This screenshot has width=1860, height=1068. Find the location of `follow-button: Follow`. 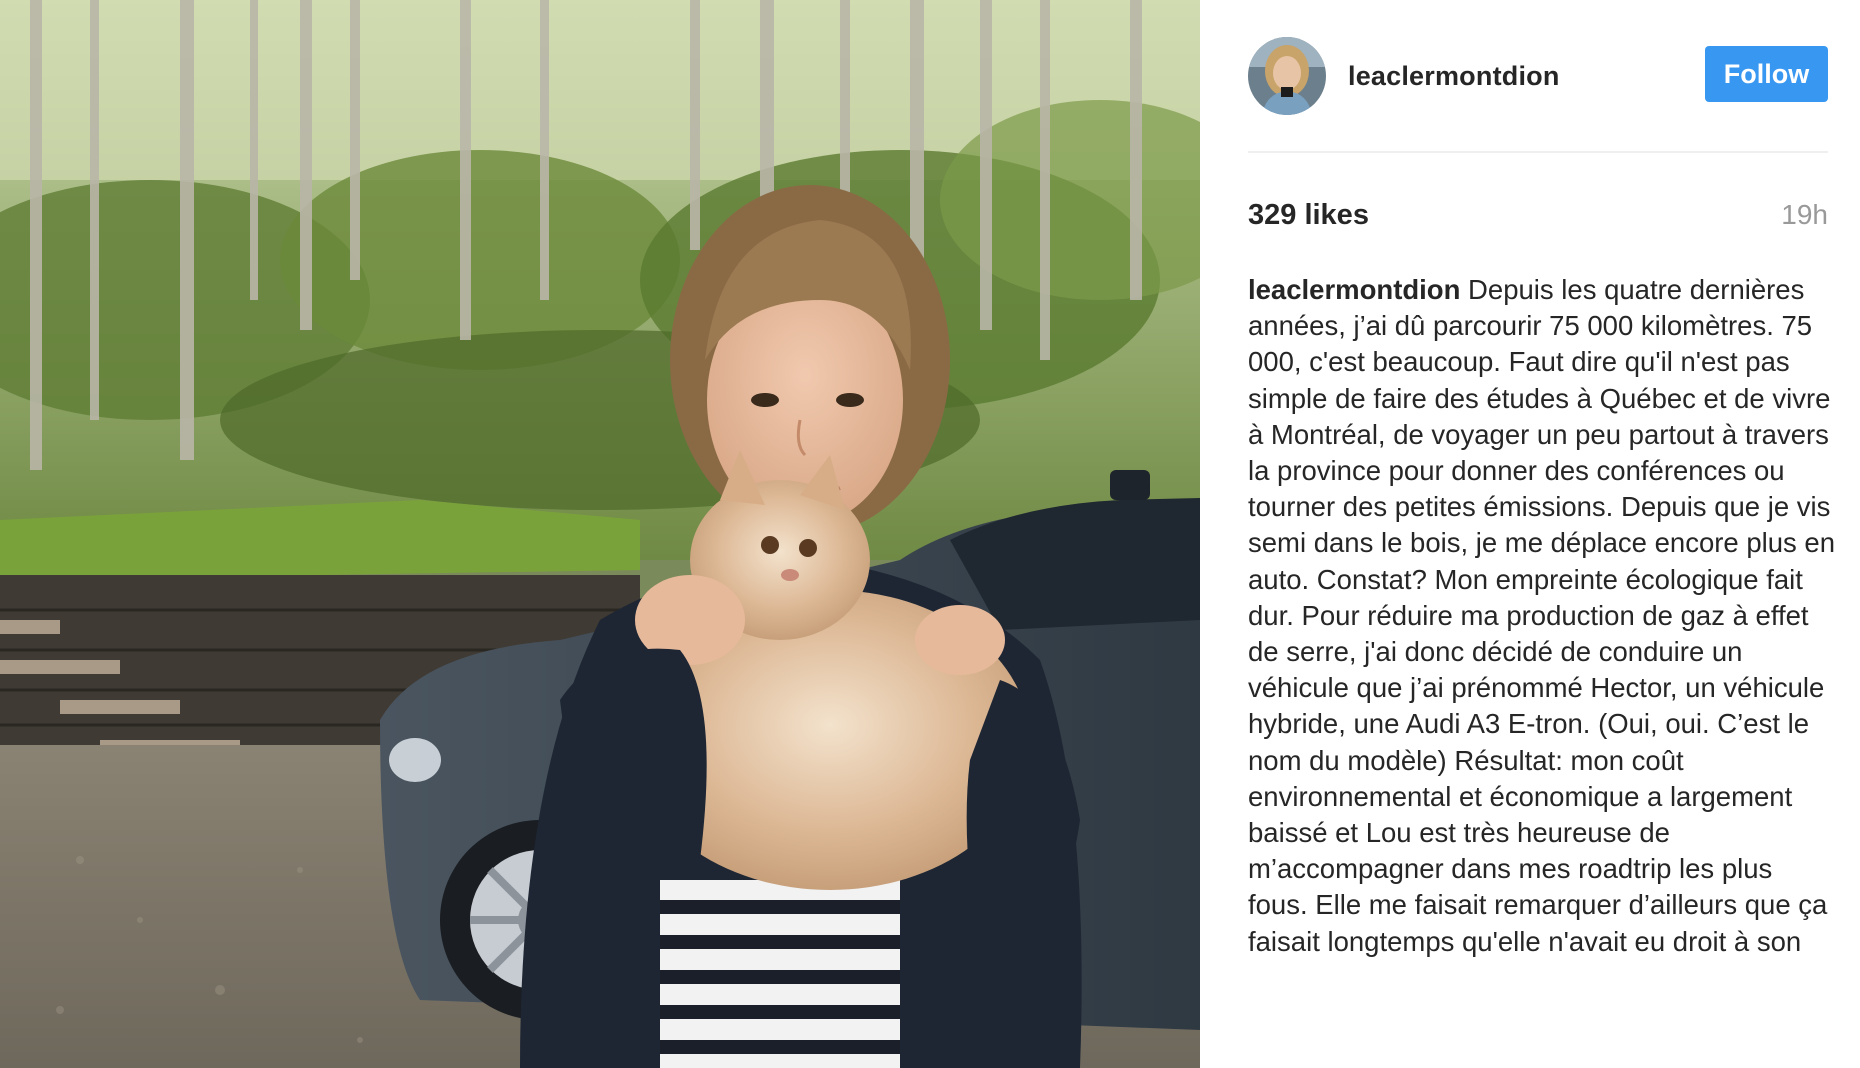

follow-button: Follow is located at coordinates (1766, 74).